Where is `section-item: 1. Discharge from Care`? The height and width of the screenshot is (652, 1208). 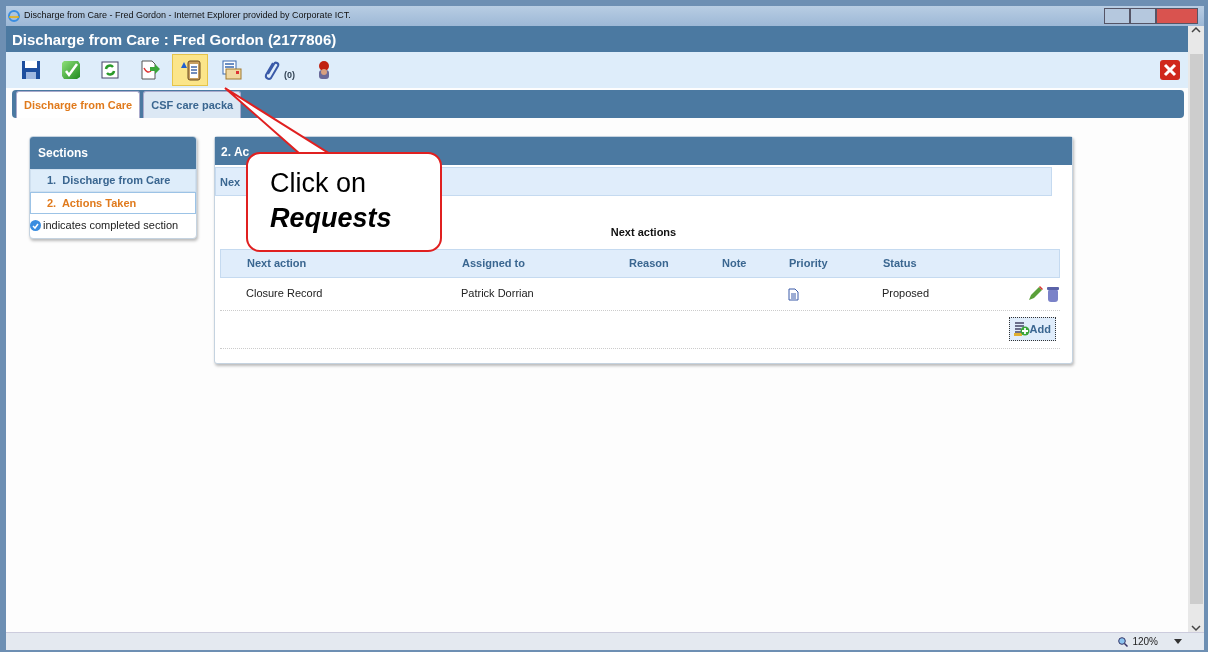
section-item: 1. Discharge from Care is located at coordinates (113, 180).